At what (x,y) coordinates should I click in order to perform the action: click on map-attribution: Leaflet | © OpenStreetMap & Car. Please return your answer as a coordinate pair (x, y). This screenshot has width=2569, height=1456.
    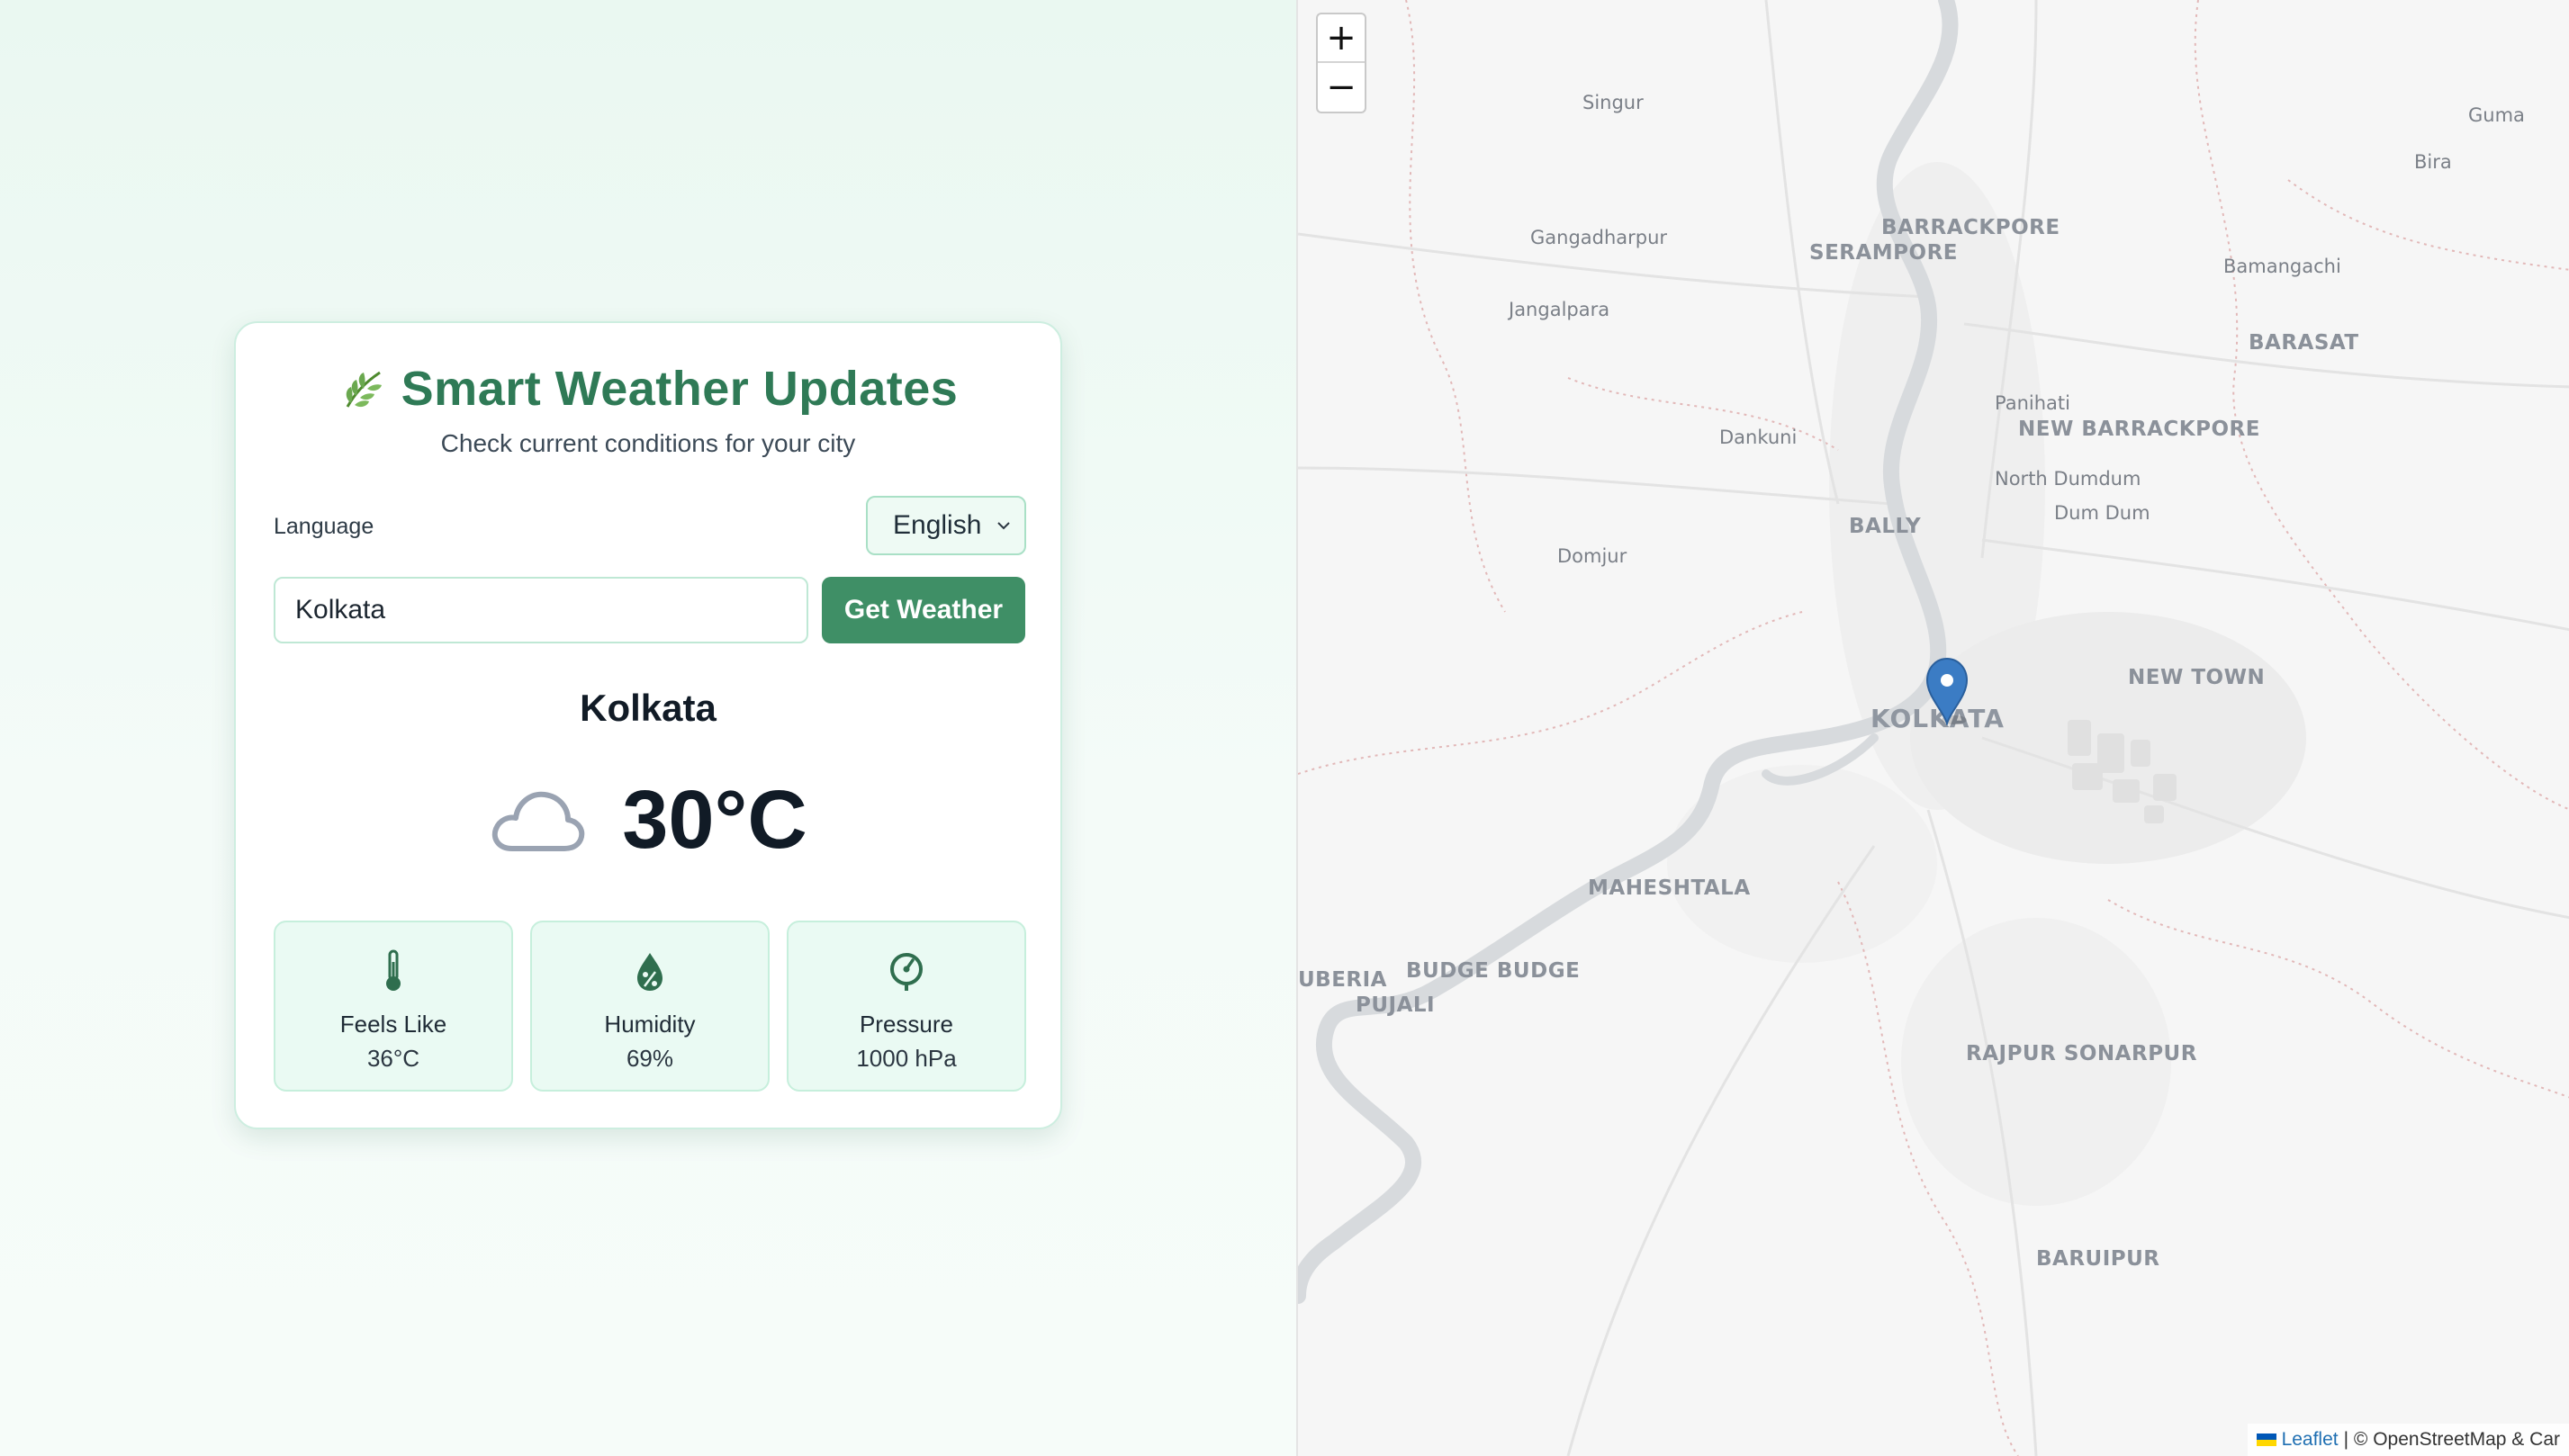
    Looking at the image, I should click on (2408, 1440).